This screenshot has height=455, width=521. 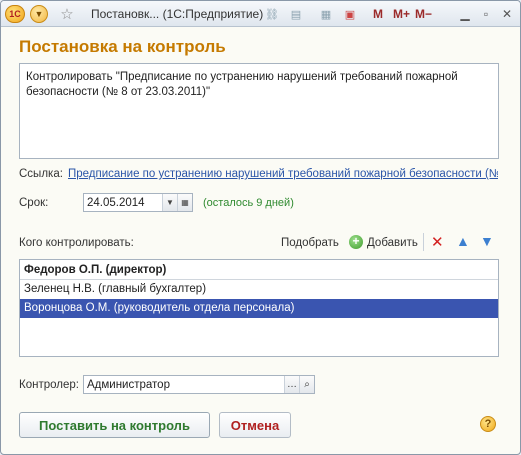 I want to click on window-title: Постановк... (1С:Предприятие), so click(x=177, y=14).